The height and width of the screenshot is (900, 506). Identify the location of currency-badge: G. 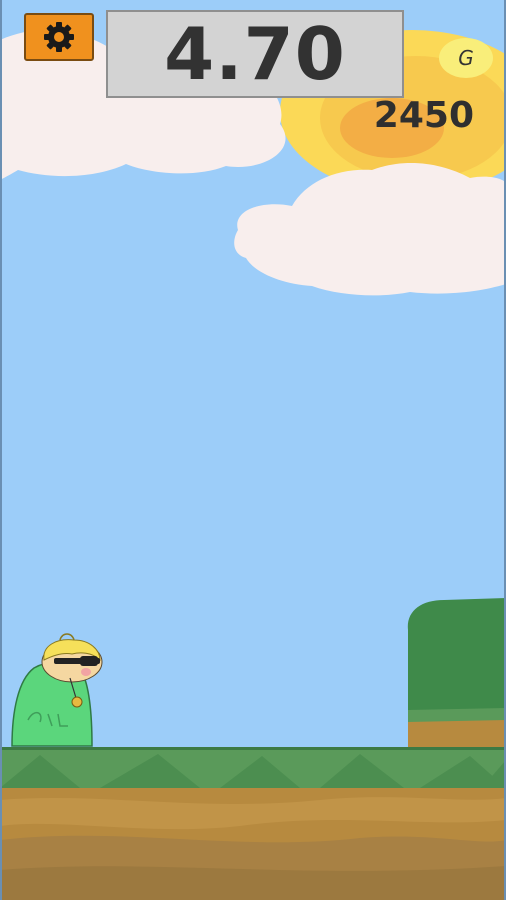
(466, 58).